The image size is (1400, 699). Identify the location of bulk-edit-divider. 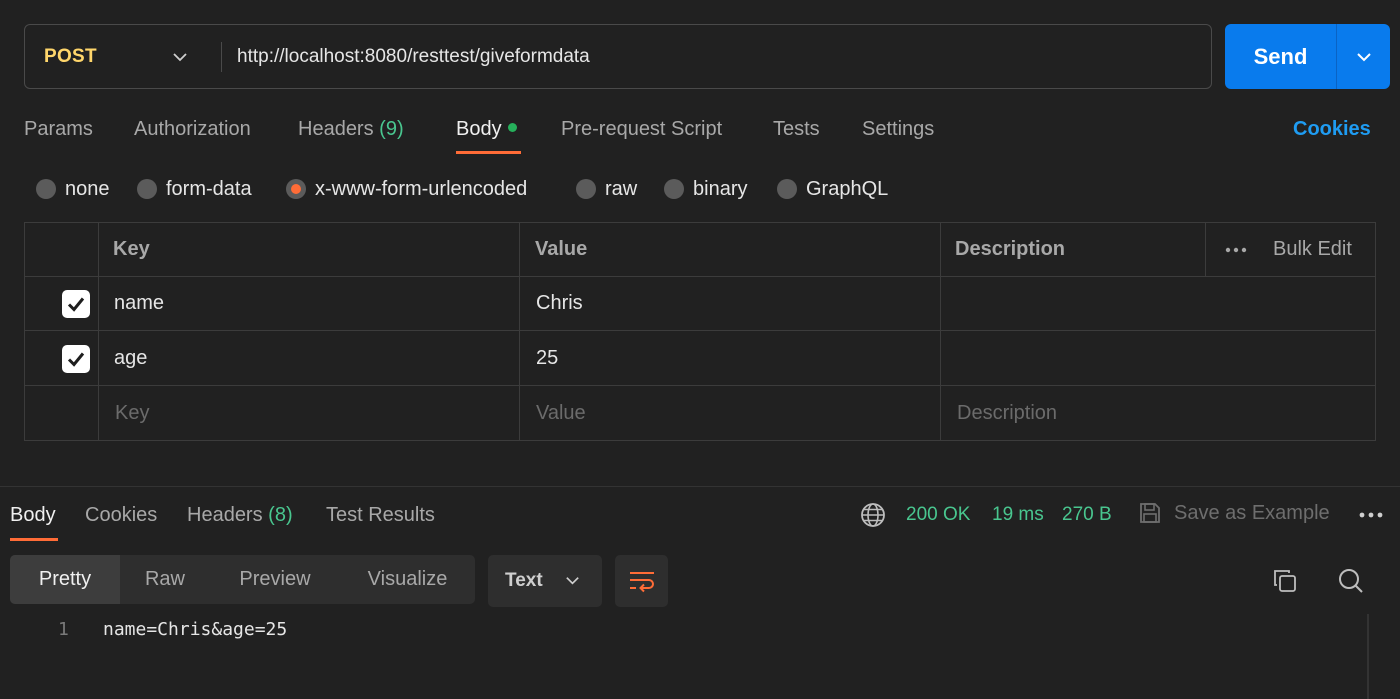
(1205, 250).